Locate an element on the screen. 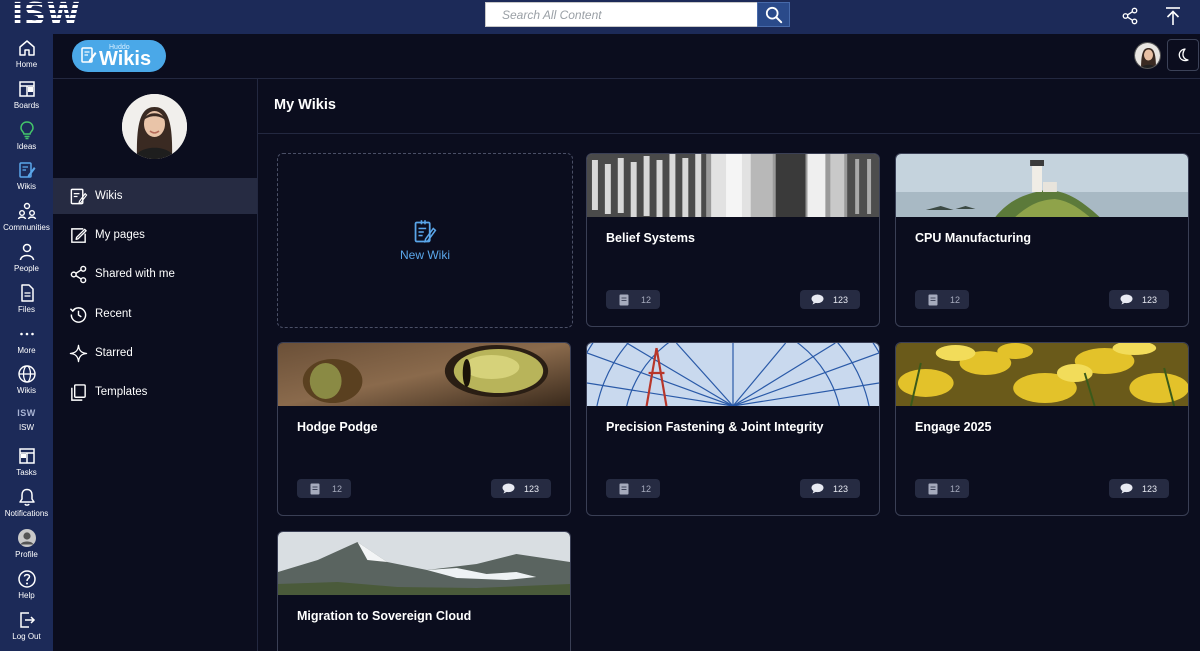  nav-label: My pages is located at coordinates (120, 235).